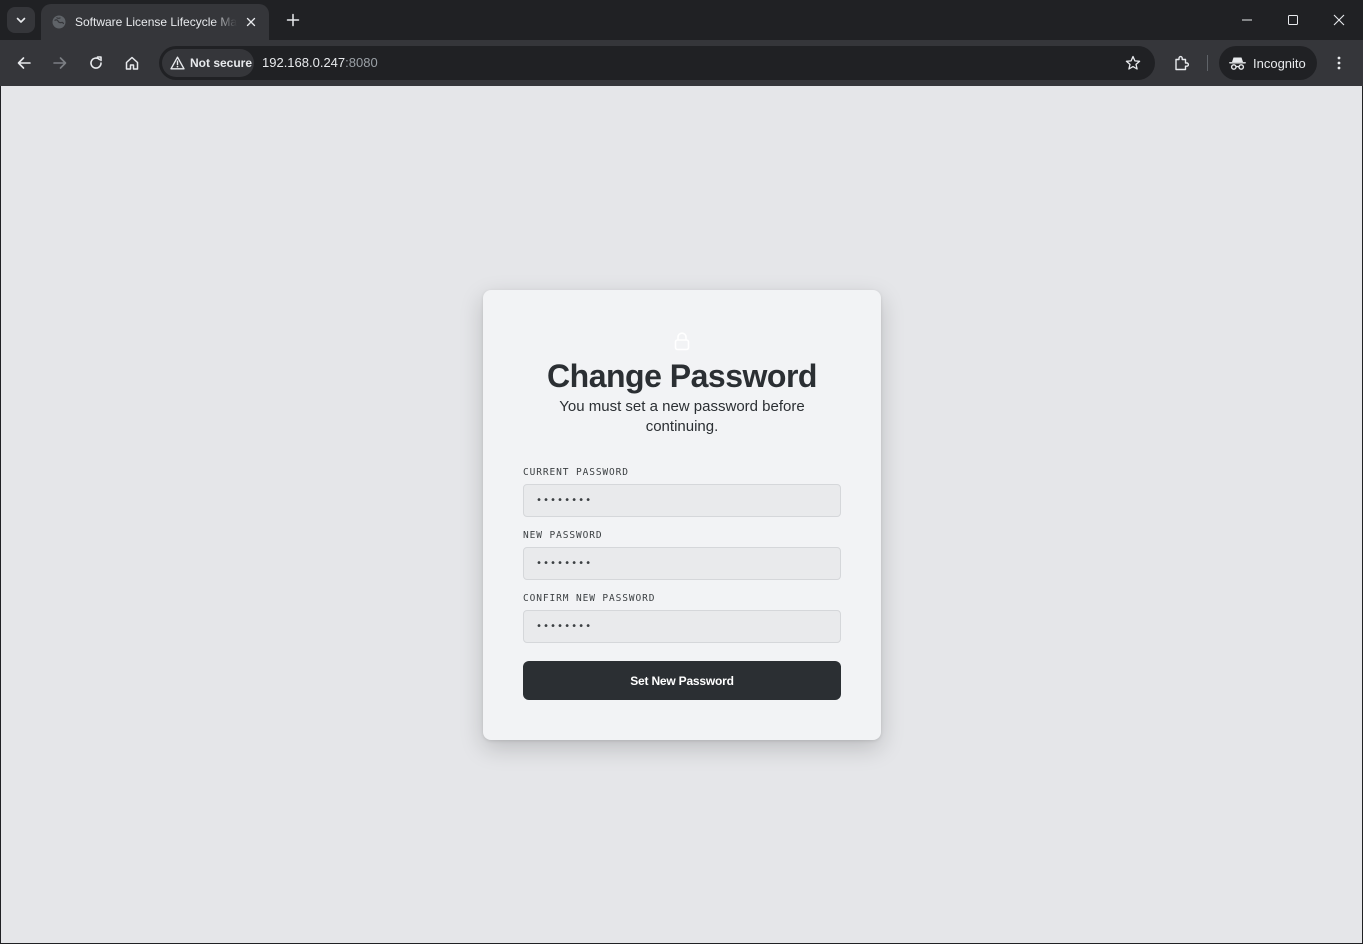 This screenshot has height=944, width=1363. Describe the element at coordinates (304, 62) in the screenshot. I see `url-host: 192.168.0.247` at that location.